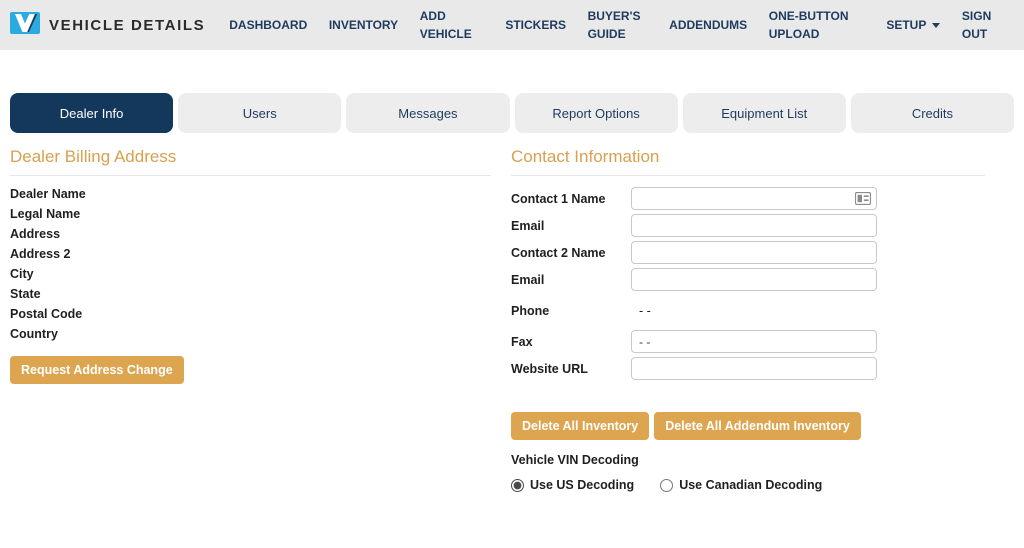  I want to click on use-canadian-decoding-option: Use Canadian Decoding, so click(741, 485).